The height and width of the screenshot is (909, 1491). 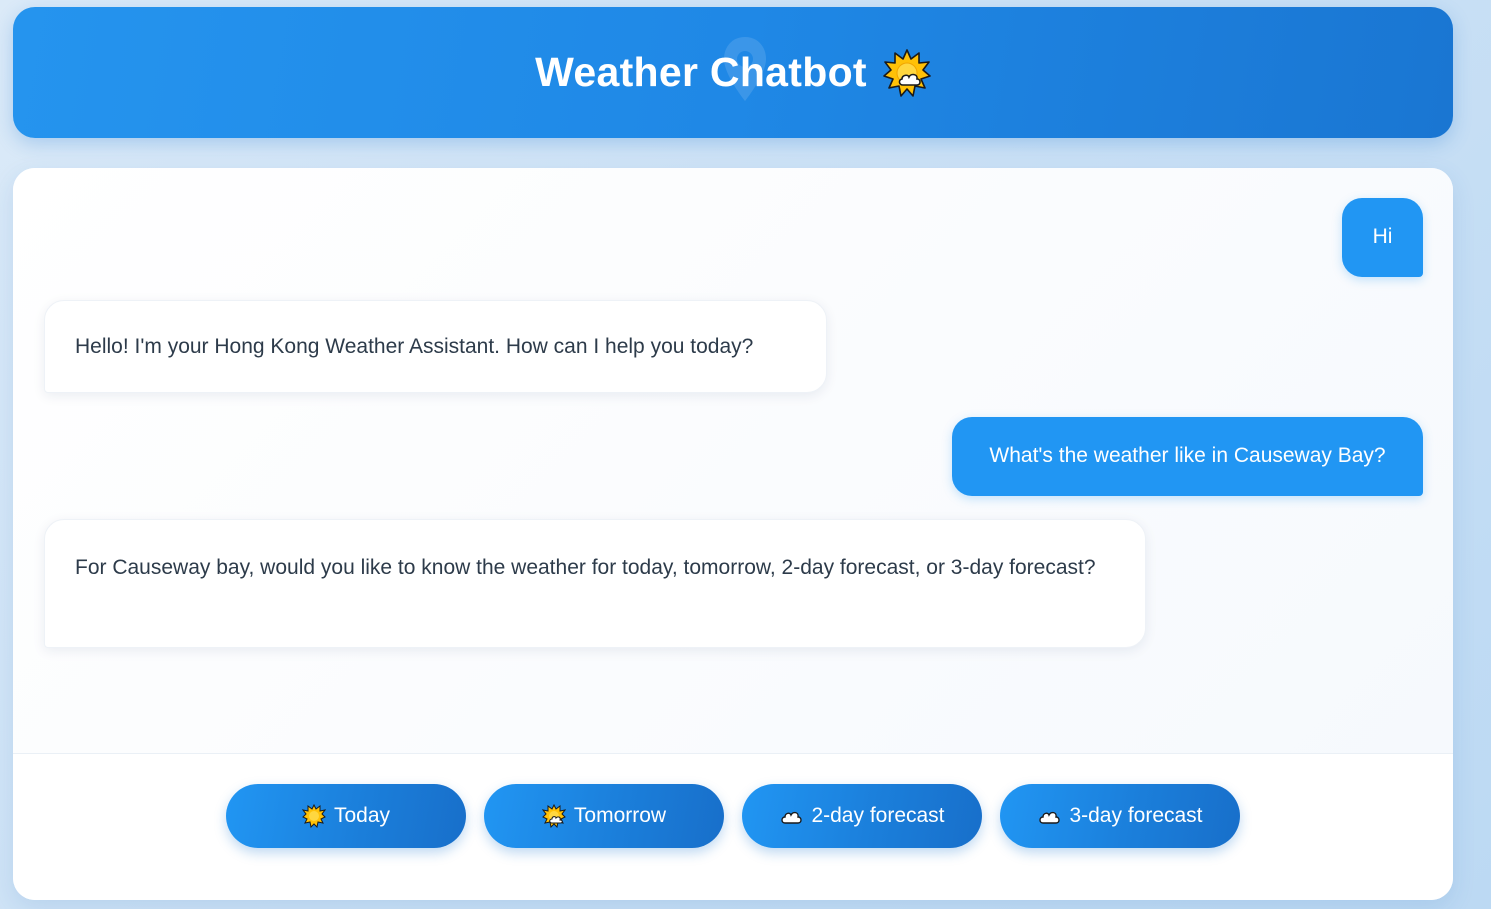 I want to click on three-day-forecast-button: 3-day forecast, so click(x=1120, y=816).